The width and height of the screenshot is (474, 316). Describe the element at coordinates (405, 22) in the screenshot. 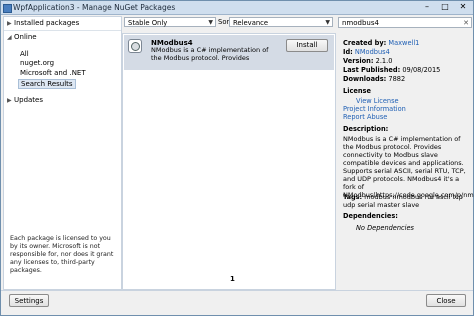

I see `search-input: nmodbus4 ✕` at that location.